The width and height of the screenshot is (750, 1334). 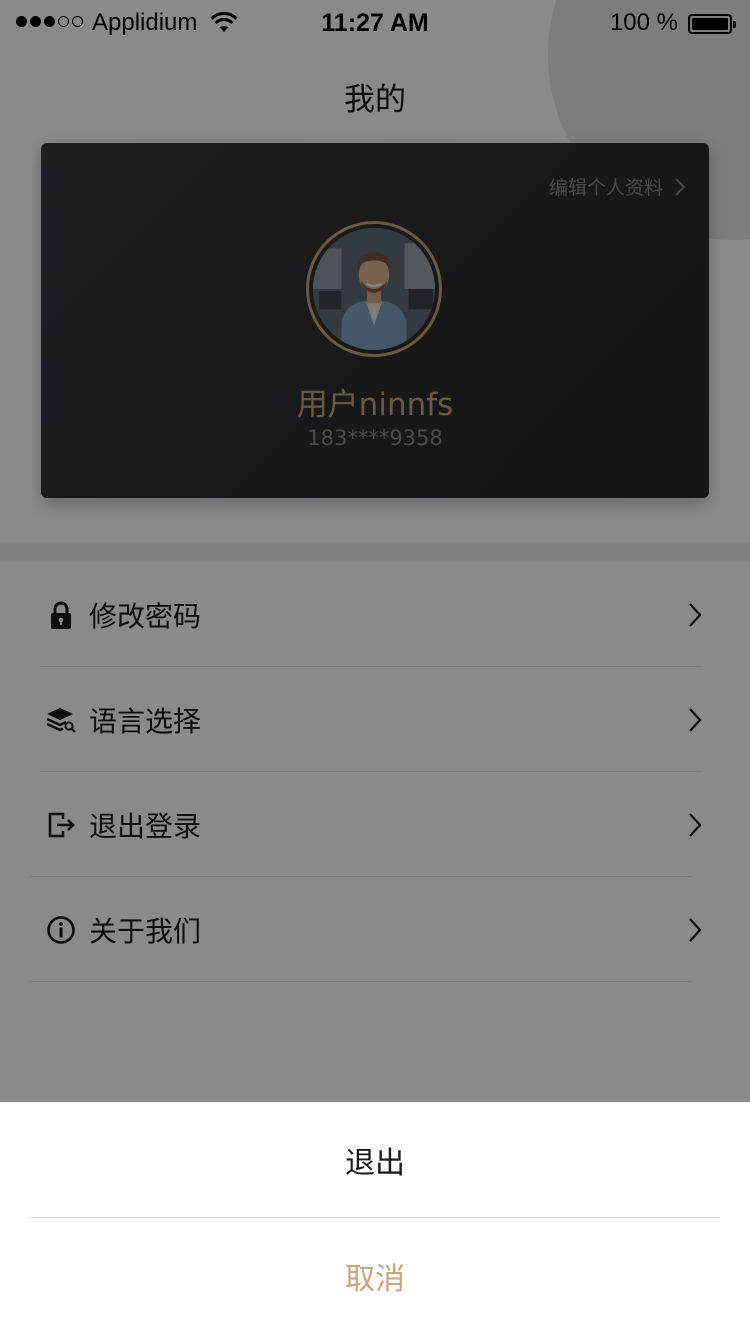 I want to click on confirm-logout-button: 退出, so click(x=375, y=1159).